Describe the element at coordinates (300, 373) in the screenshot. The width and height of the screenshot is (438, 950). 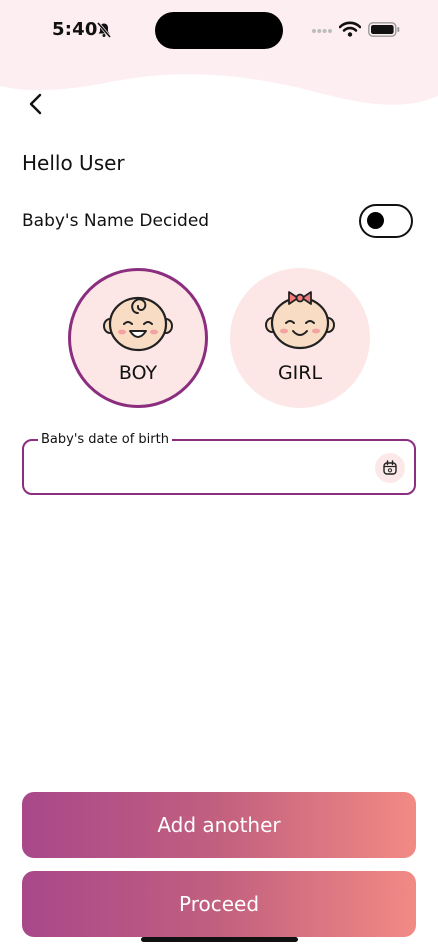
I see `gender-label-girl: GIRL` at that location.